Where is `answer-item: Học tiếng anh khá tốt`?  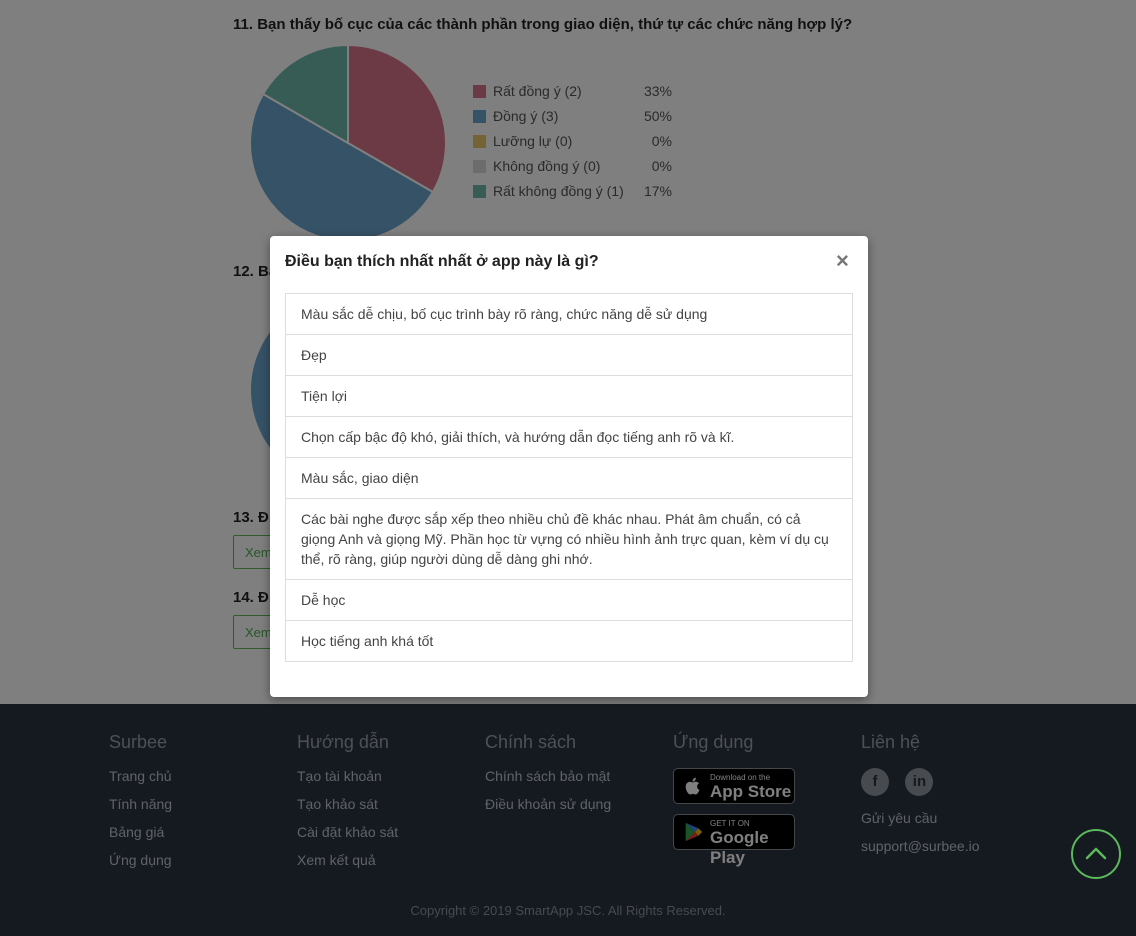
answer-item: Học tiếng anh khá tốt is located at coordinates (367, 641).